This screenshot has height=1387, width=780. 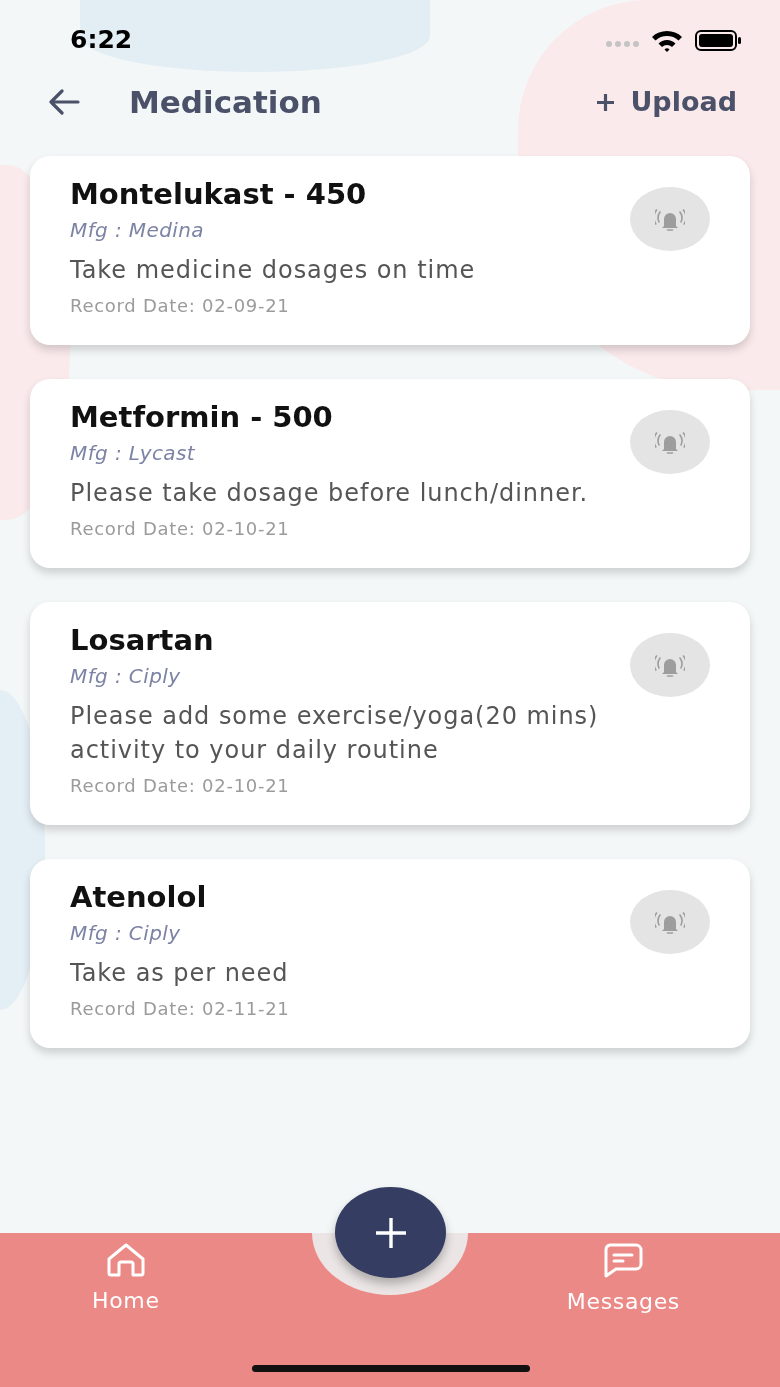 What do you see at coordinates (218, 194) in the screenshot?
I see `medication-name: Montelukast - 450` at bounding box center [218, 194].